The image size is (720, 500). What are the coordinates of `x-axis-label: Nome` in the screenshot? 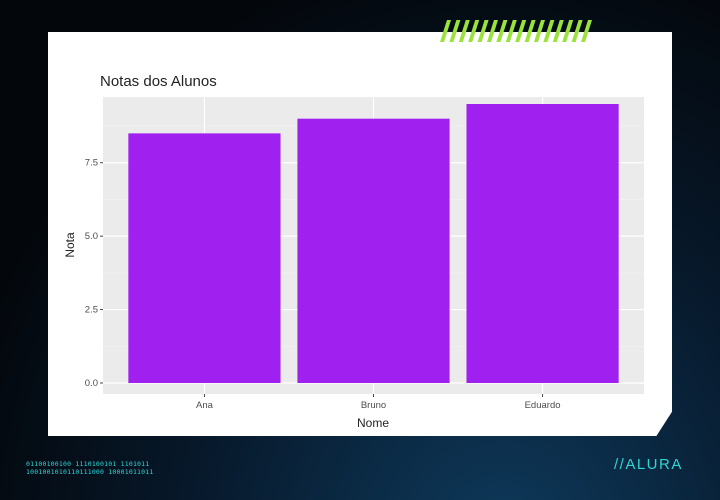 It's located at (373, 423).